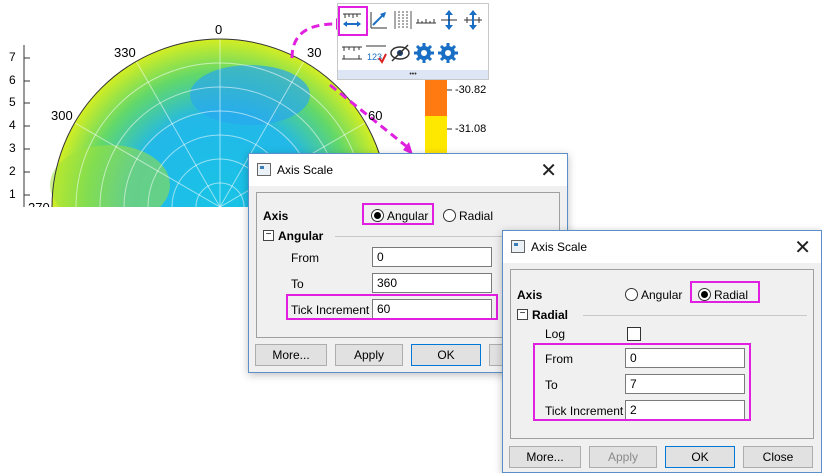  Describe the element at coordinates (424, 53) in the screenshot. I see `settings-gear-icon` at that location.